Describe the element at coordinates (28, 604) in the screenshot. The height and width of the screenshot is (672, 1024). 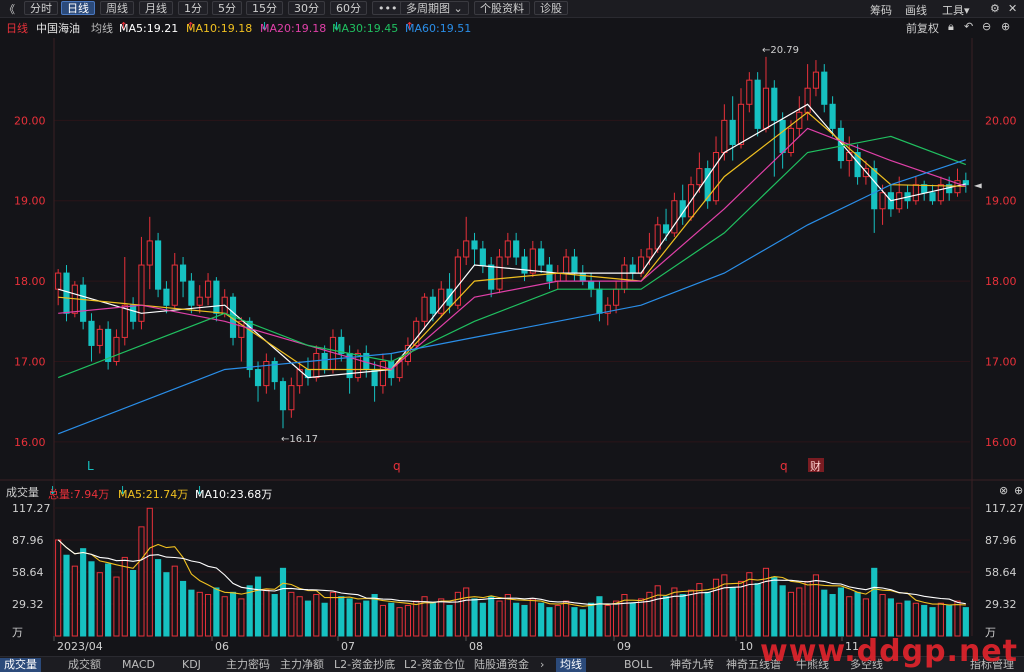
I see `volume-tick-left: 29.32` at that location.